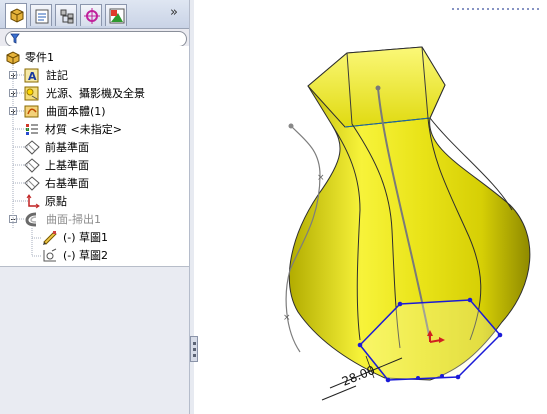 Image resolution: width=547 pixels, height=414 pixels. I want to click on filter-icon, so click(15, 38).